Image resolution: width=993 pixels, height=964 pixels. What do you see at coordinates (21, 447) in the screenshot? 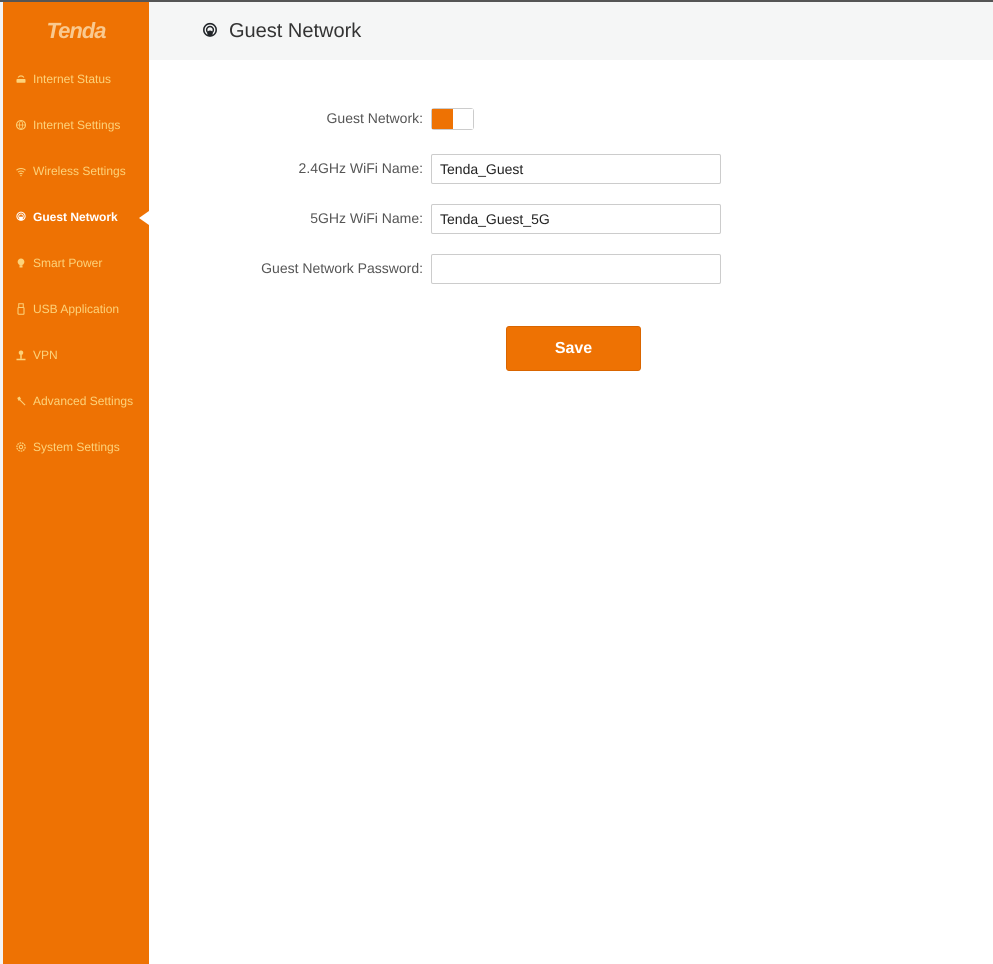
I see `gear-icon` at bounding box center [21, 447].